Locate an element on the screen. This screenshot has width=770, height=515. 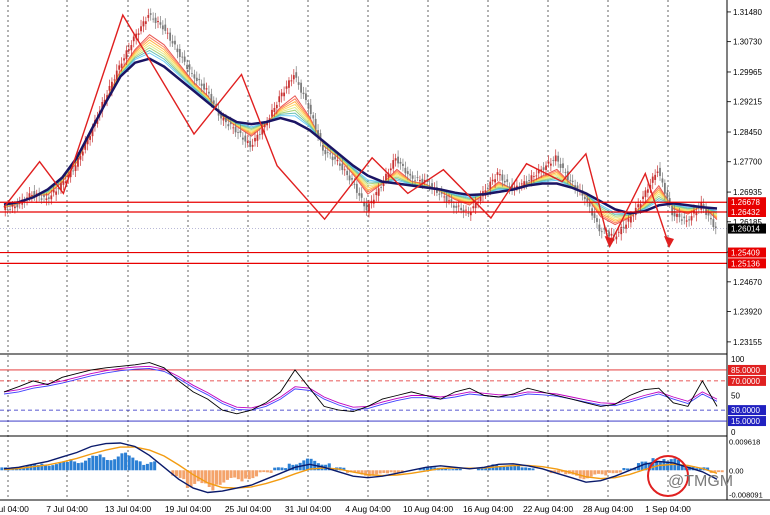
price-tick-label: 1.29965 is located at coordinates (747, 72).